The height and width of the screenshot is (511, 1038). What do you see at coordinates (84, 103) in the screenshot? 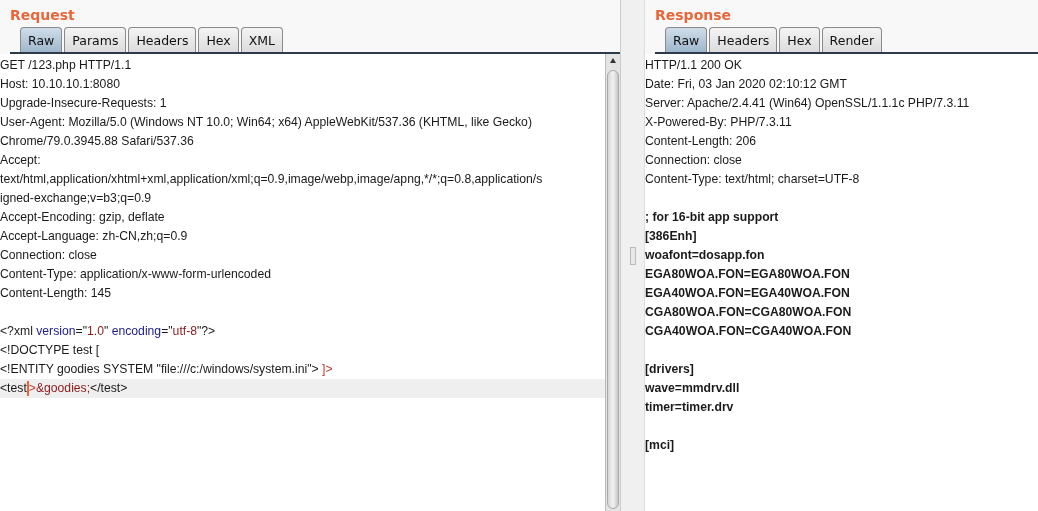
I see `text-line: Upgrade-Insecure-Requests: 1` at bounding box center [84, 103].